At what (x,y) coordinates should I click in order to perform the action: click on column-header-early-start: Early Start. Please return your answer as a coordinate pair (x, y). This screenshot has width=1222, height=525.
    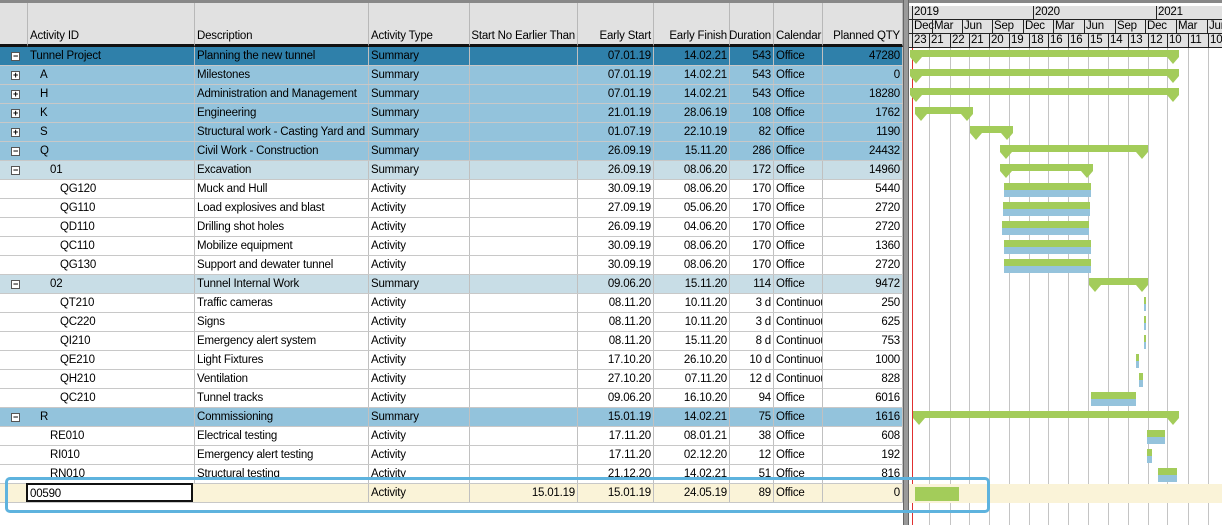
    Looking at the image, I should click on (616, 25).